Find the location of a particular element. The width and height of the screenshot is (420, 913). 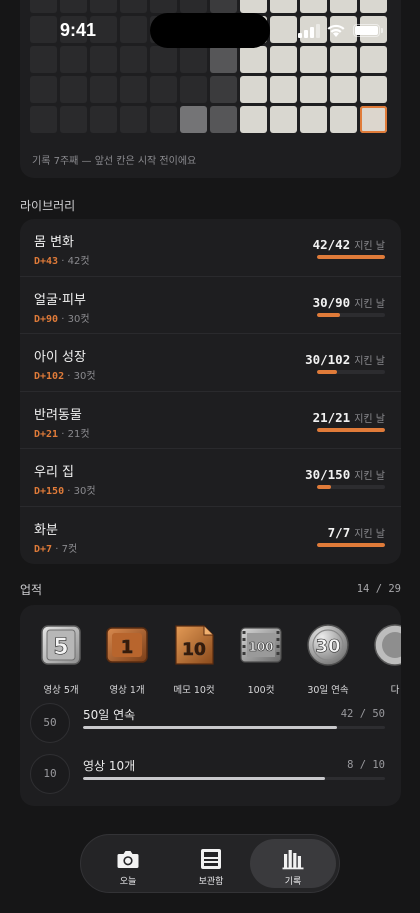

library-item-name: 아이 성장 is located at coordinates (60, 357).